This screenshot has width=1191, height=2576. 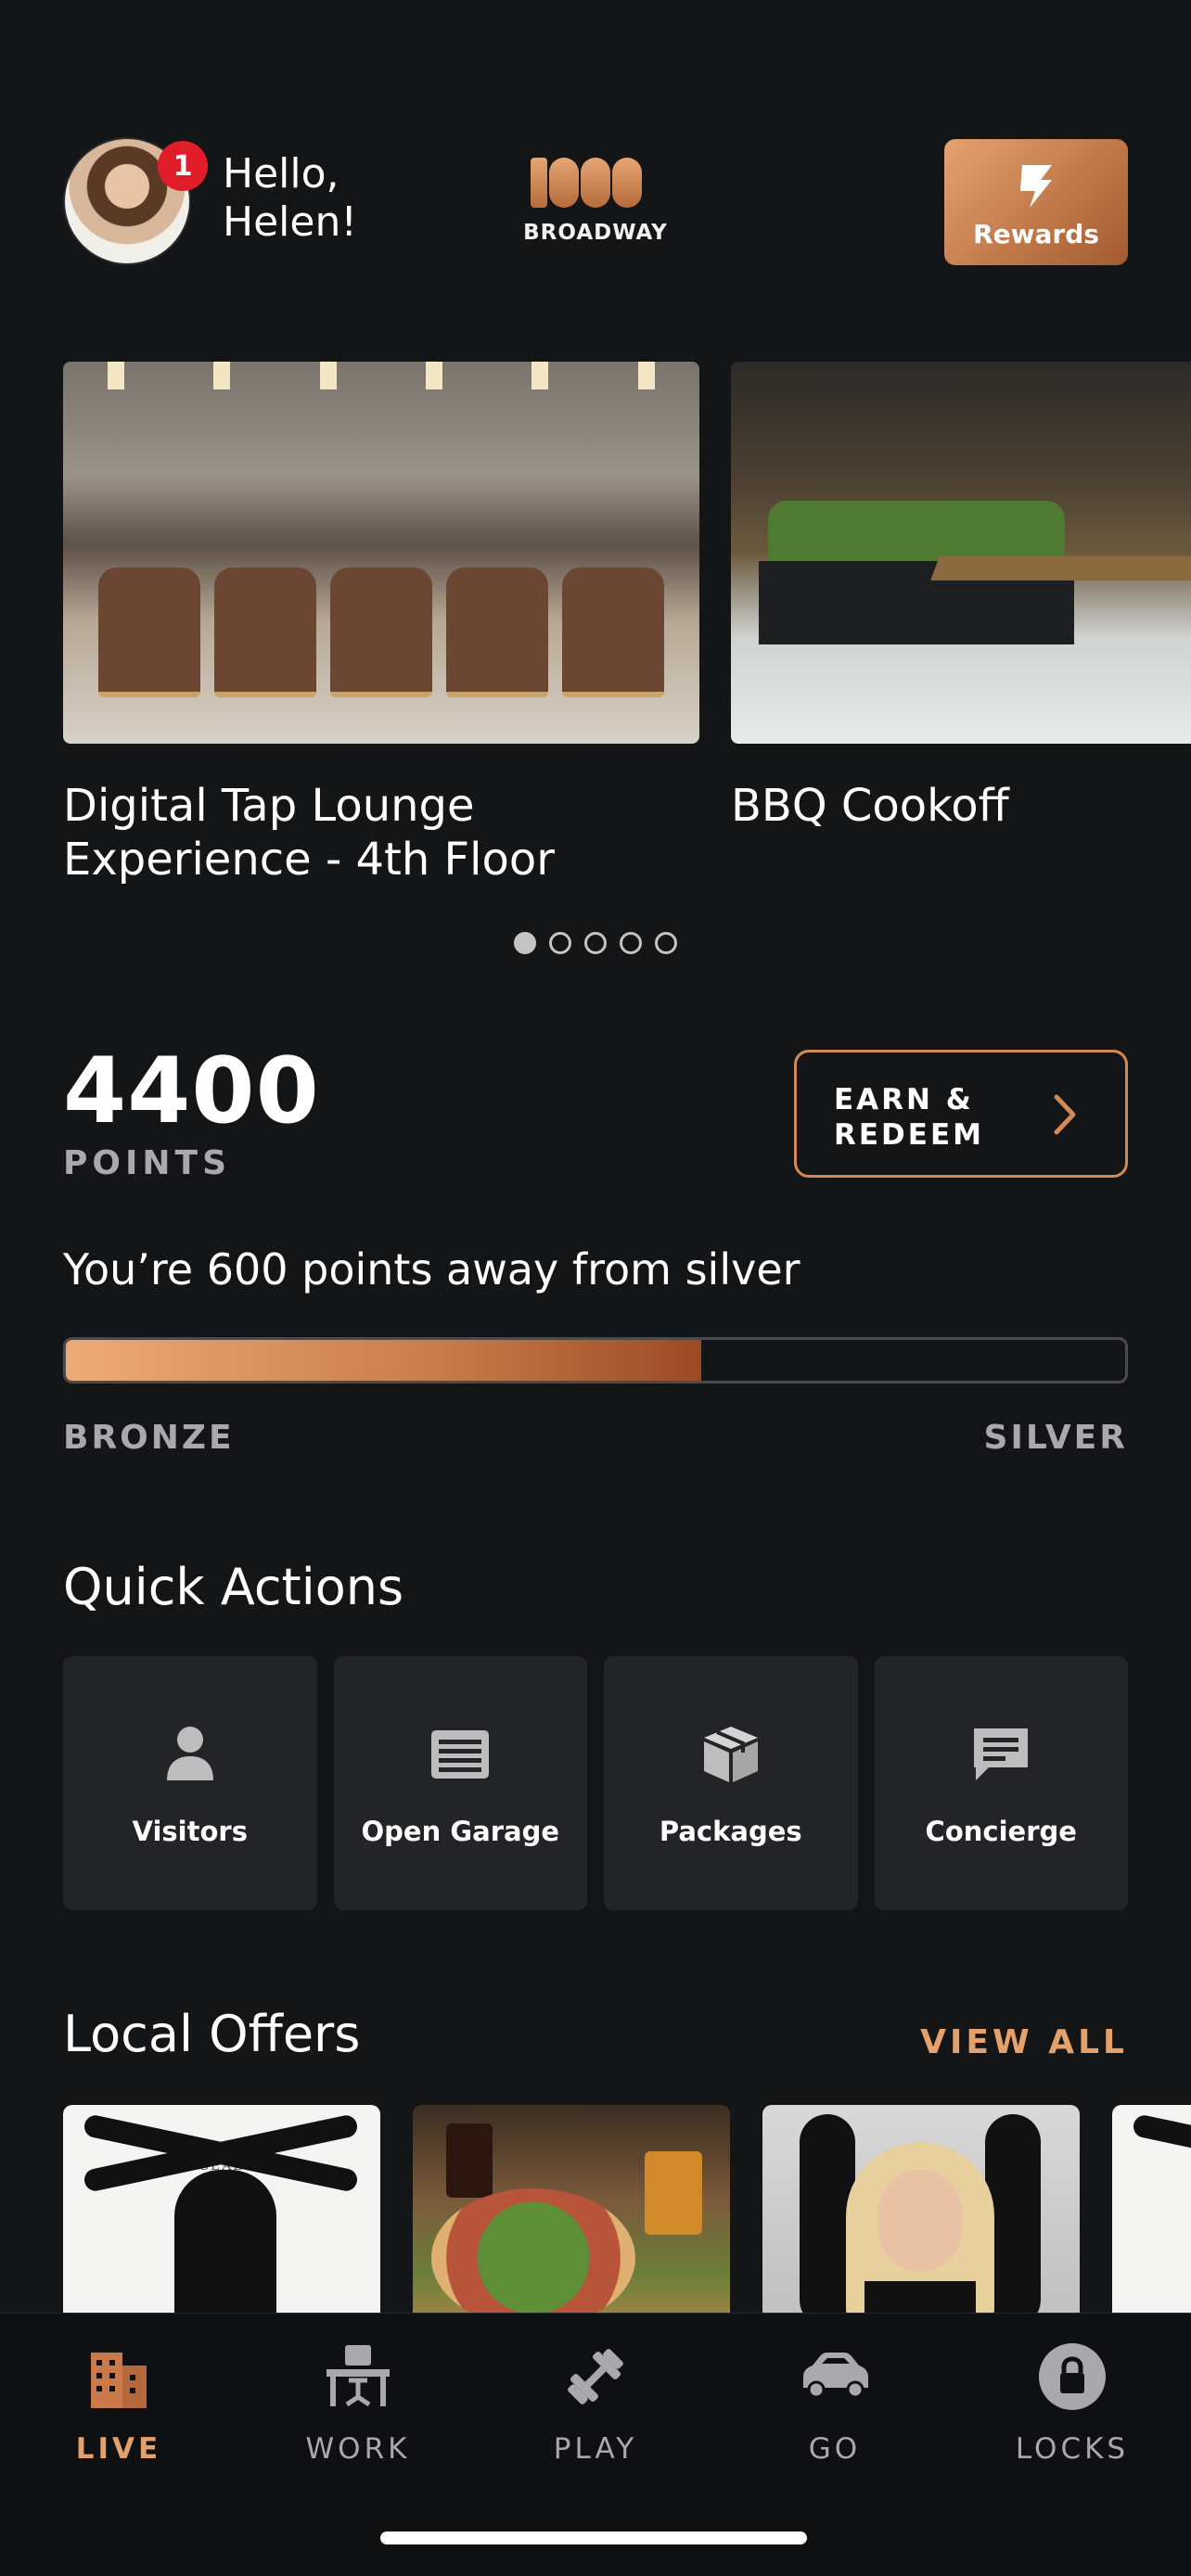 What do you see at coordinates (1055, 1438) in the screenshot?
I see `tier-next-label: SILVER` at bounding box center [1055, 1438].